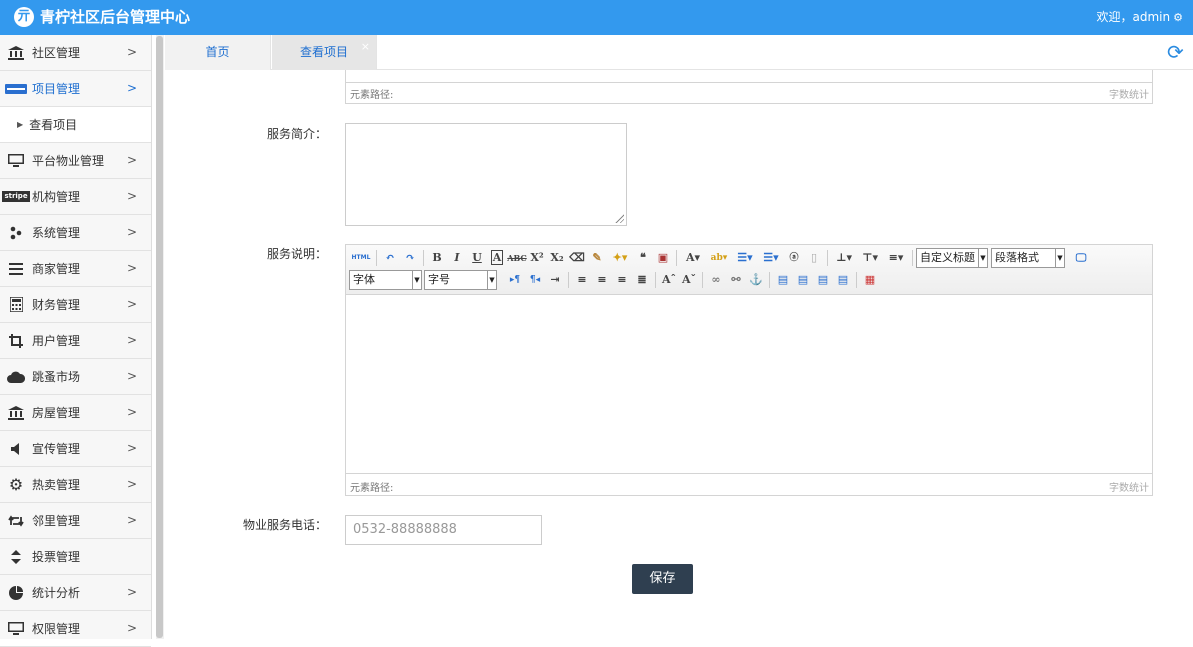 The height and width of the screenshot is (647, 1193). I want to click on sidebar-item-neighbor: 邻里管理 >, so click(75, 521).